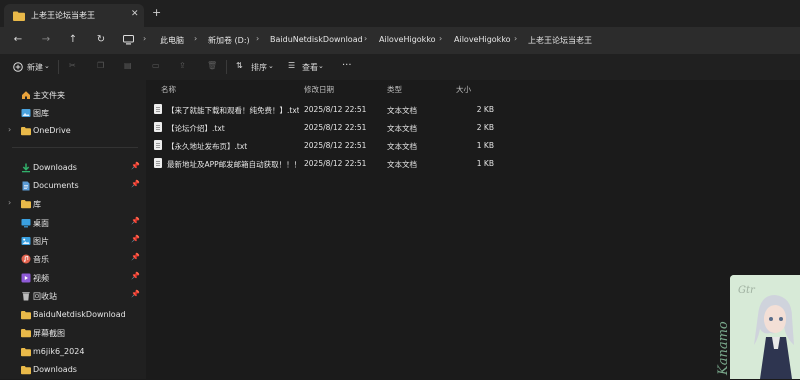 The width and height of the screenshot is (800, 380). I want to click on breadcrumb-current: 上老王论坛当老王, so click(560, 40).